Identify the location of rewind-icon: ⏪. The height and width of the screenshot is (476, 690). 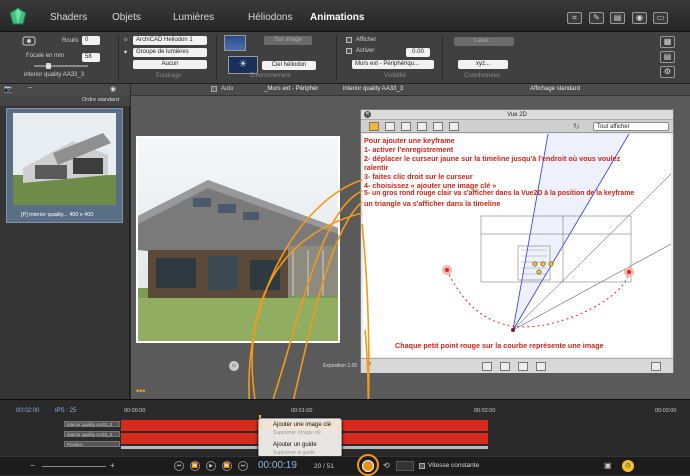
(195, 466).